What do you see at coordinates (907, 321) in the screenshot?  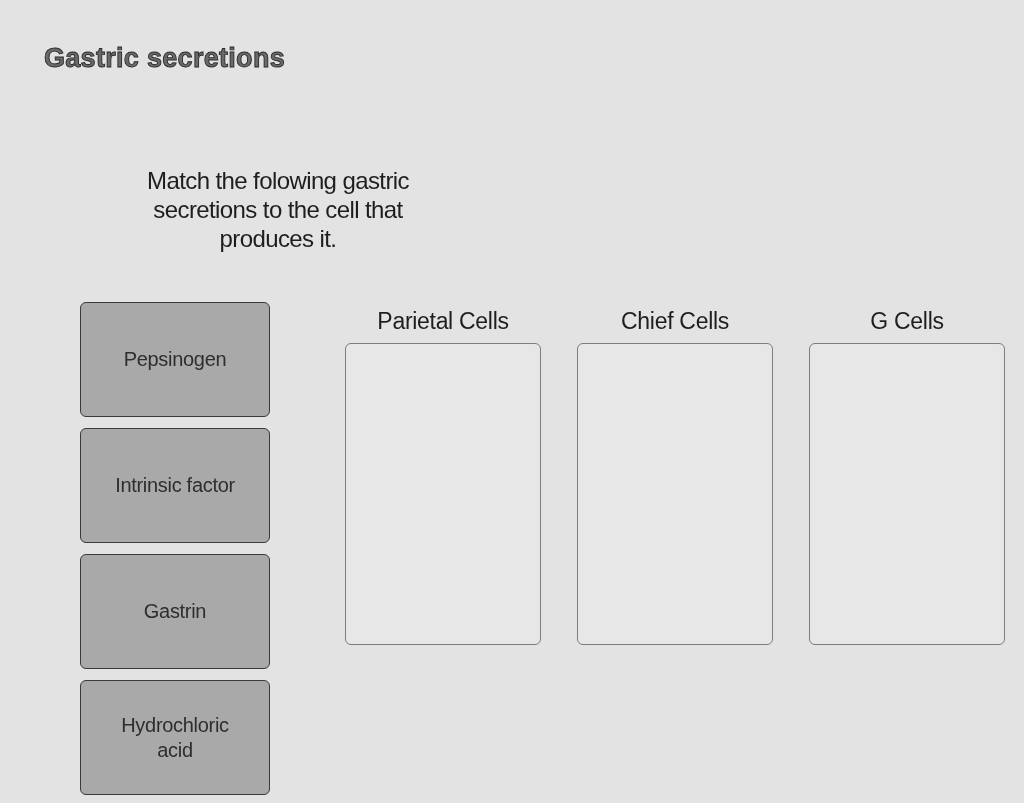 I see `column-heading: G Cells` at bounding box center [907, 321].